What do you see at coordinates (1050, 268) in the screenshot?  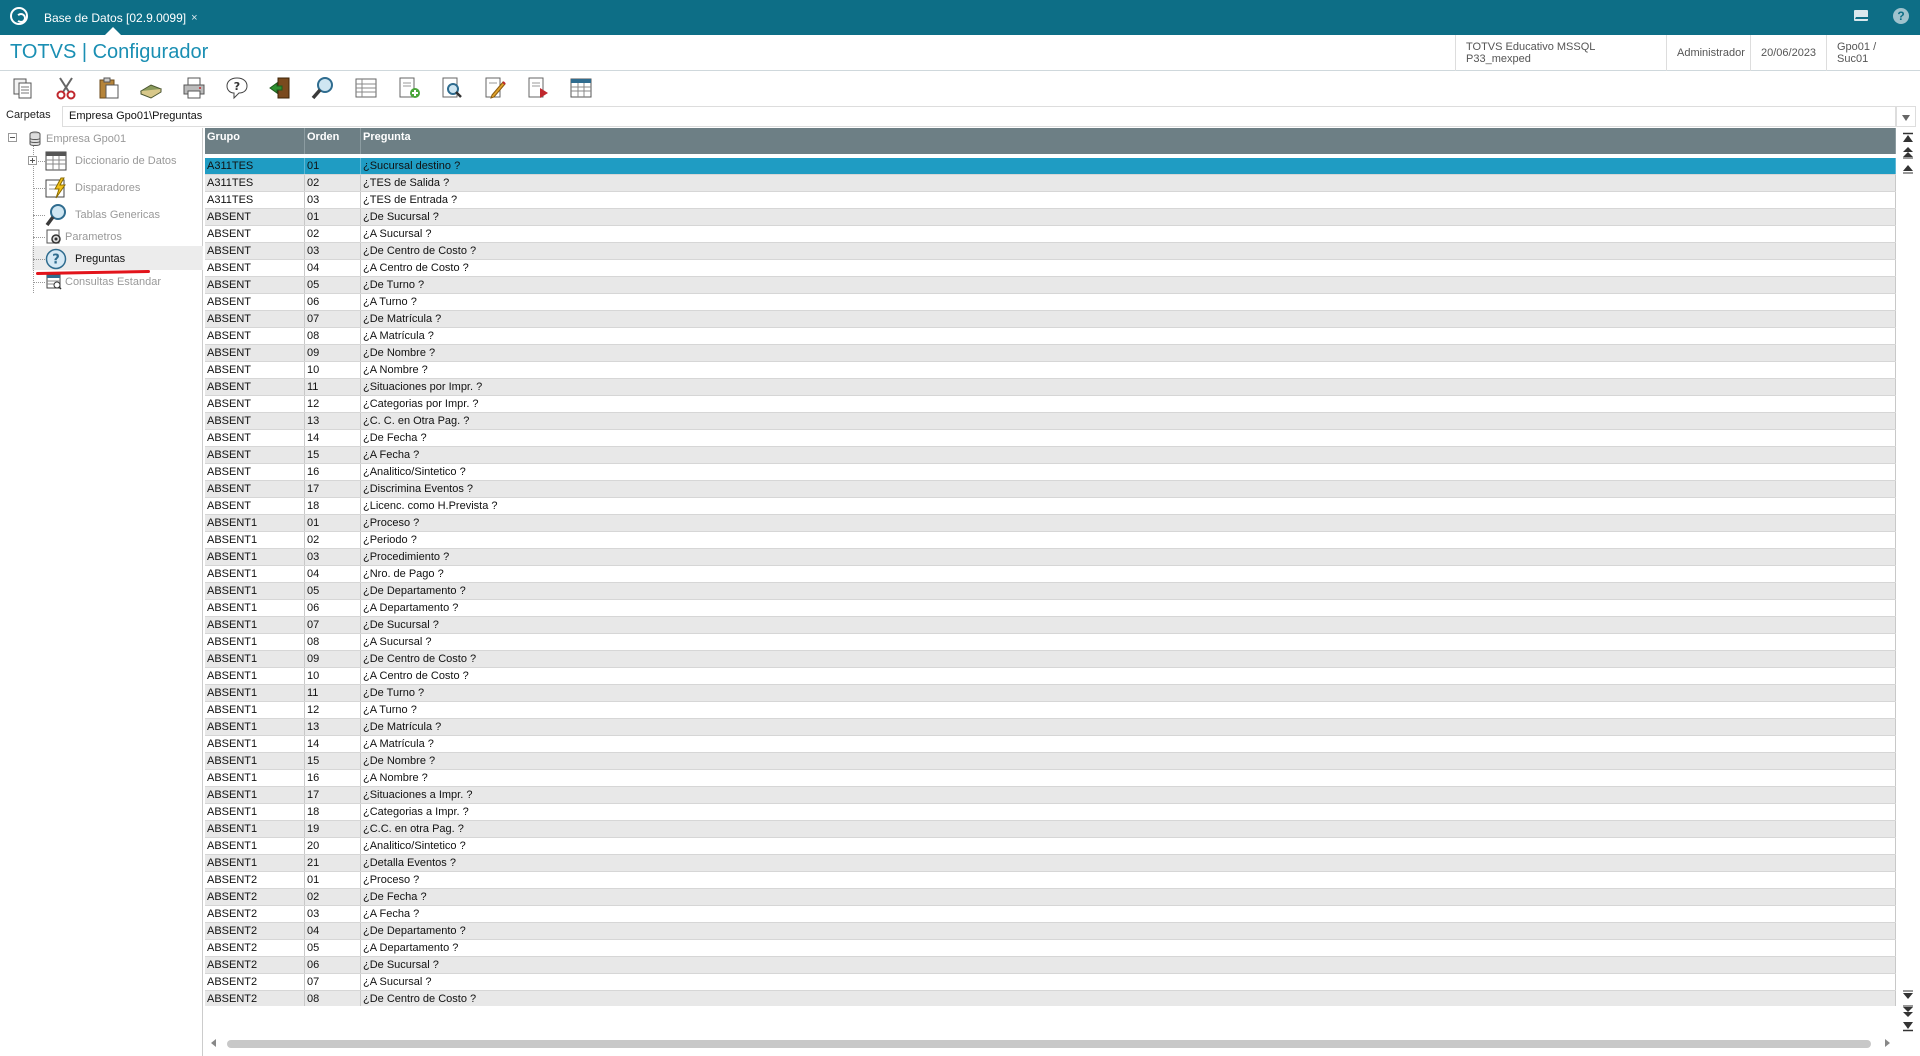 I see `table-row: ABSENT 04 ¿A Centro de Costo ?` at bounding box center [1050, 268].